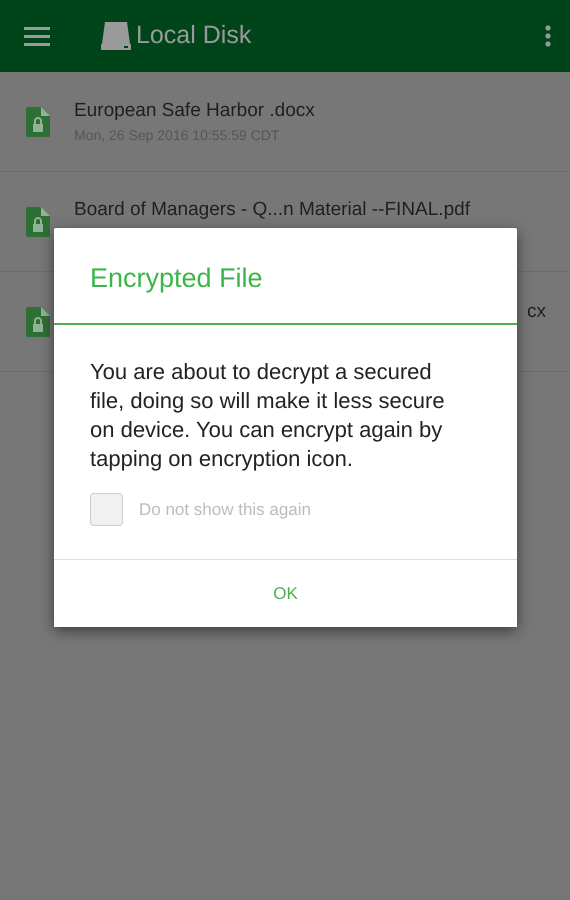 The width and height of the screenshot is (570, 900). Describe the element at coordinates (116, 36) in the screenshot. I see `disk-icon` at that location.